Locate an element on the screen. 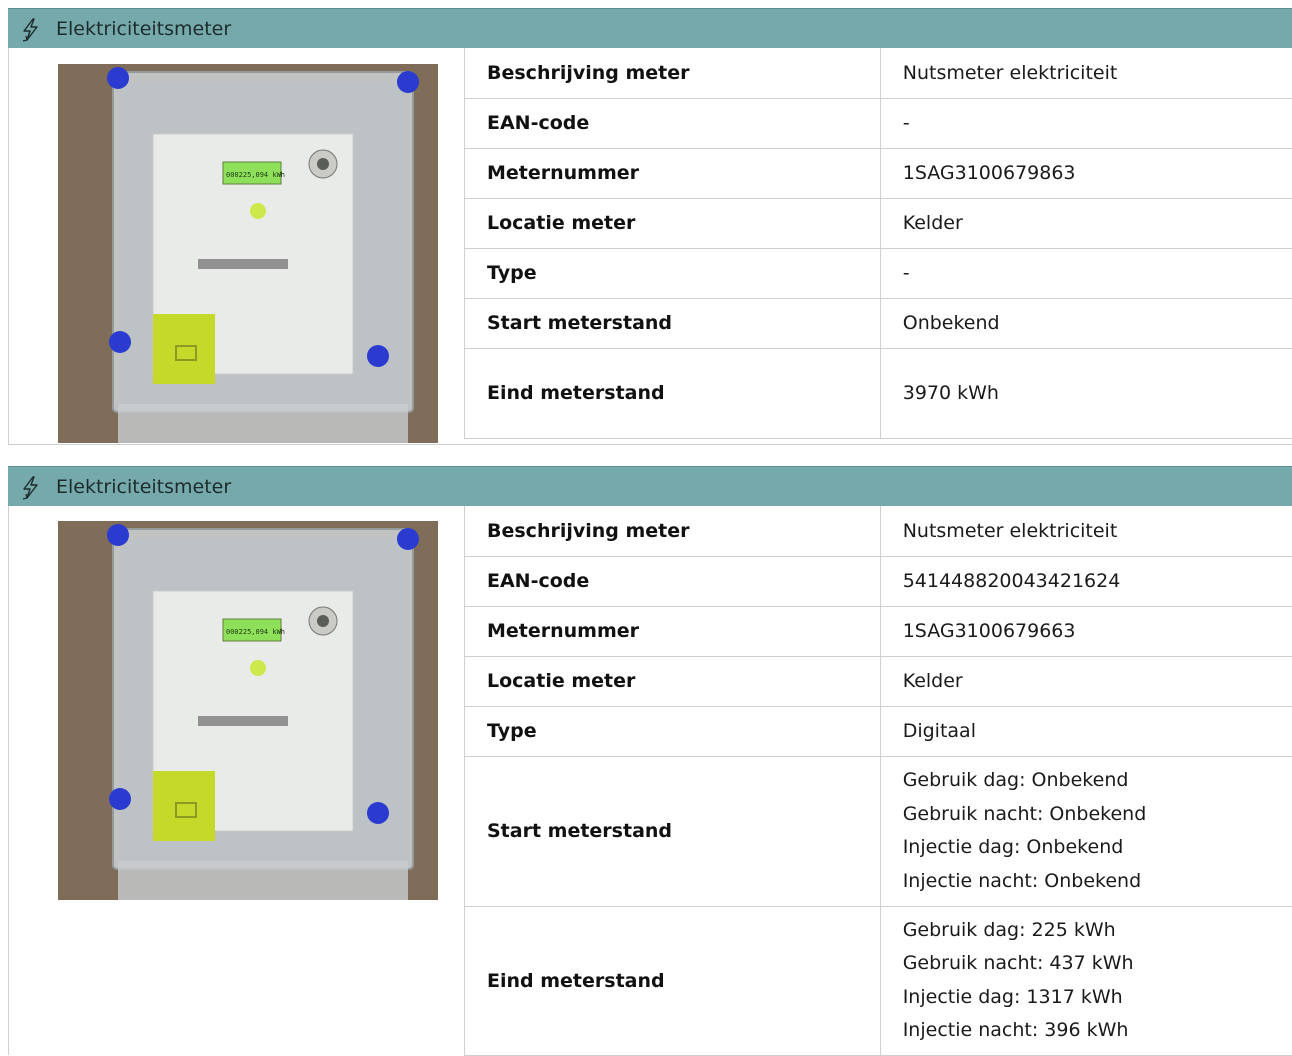 The image size is (1292, 1056). table-row: Type Digitaal is located at coordinates (878, 731).